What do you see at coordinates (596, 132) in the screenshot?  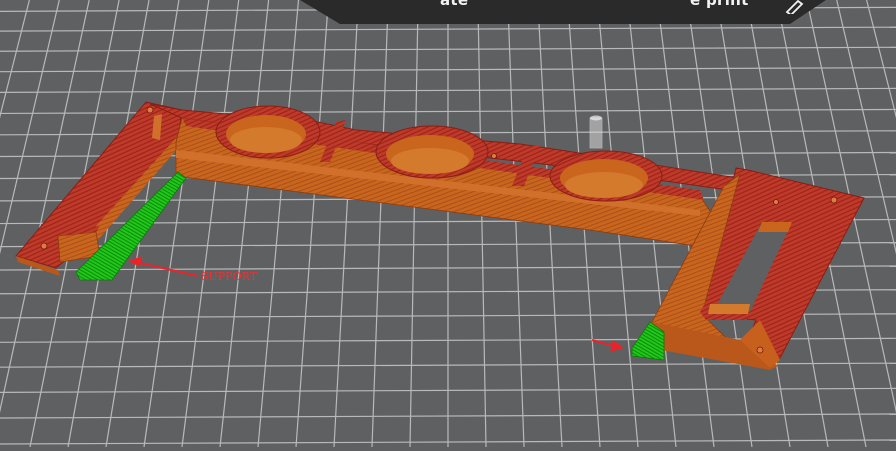 I see `wipe-tower-ghost` at bounding box center [596, 132].